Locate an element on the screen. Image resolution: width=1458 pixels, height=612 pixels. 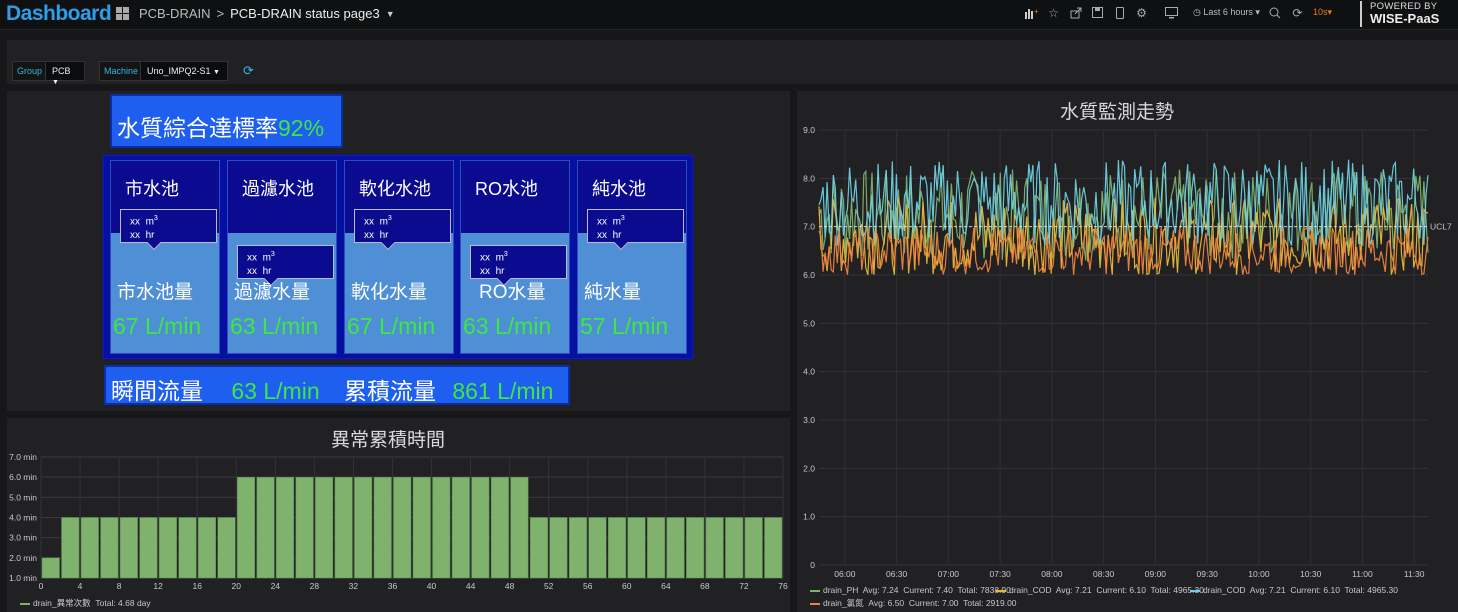
x-tick-label: 32 is located at coordinates (354, 586).